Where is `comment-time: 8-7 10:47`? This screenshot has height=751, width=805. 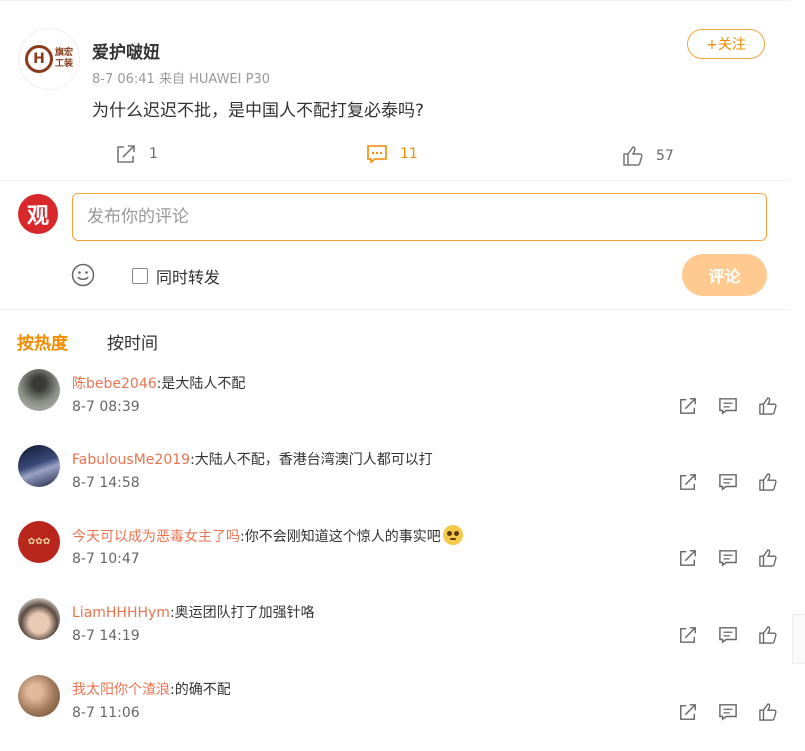
comment-time: 8-7 10:47 is located at coordinates (106, 559).